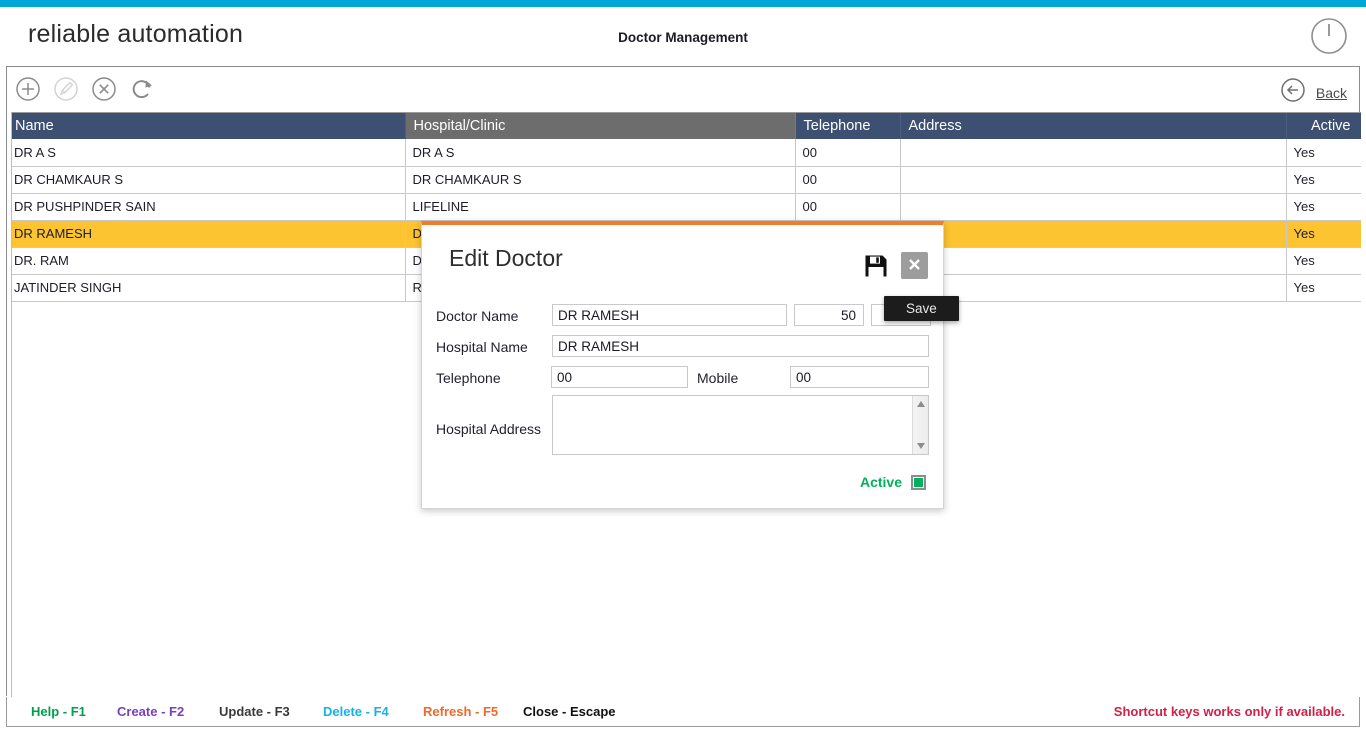 The height and width of the screenshot is (729, 1366). I want to click on mobile-label: Mobile, so click(718, 378).